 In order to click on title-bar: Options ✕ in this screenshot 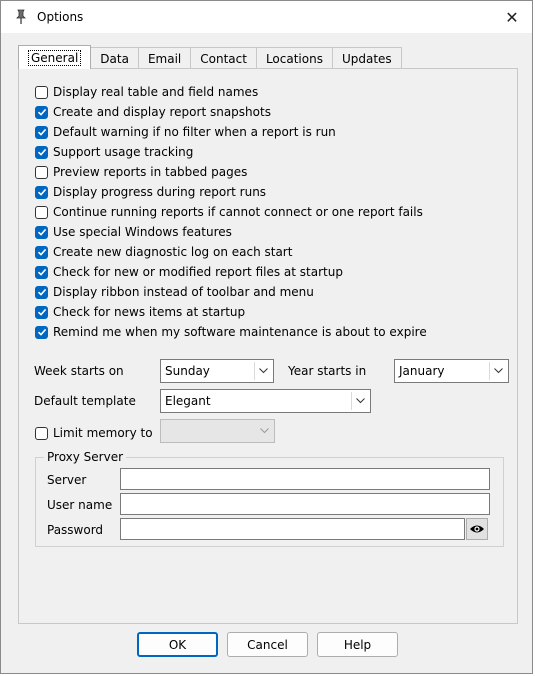, I will do `click(266, 17)`.